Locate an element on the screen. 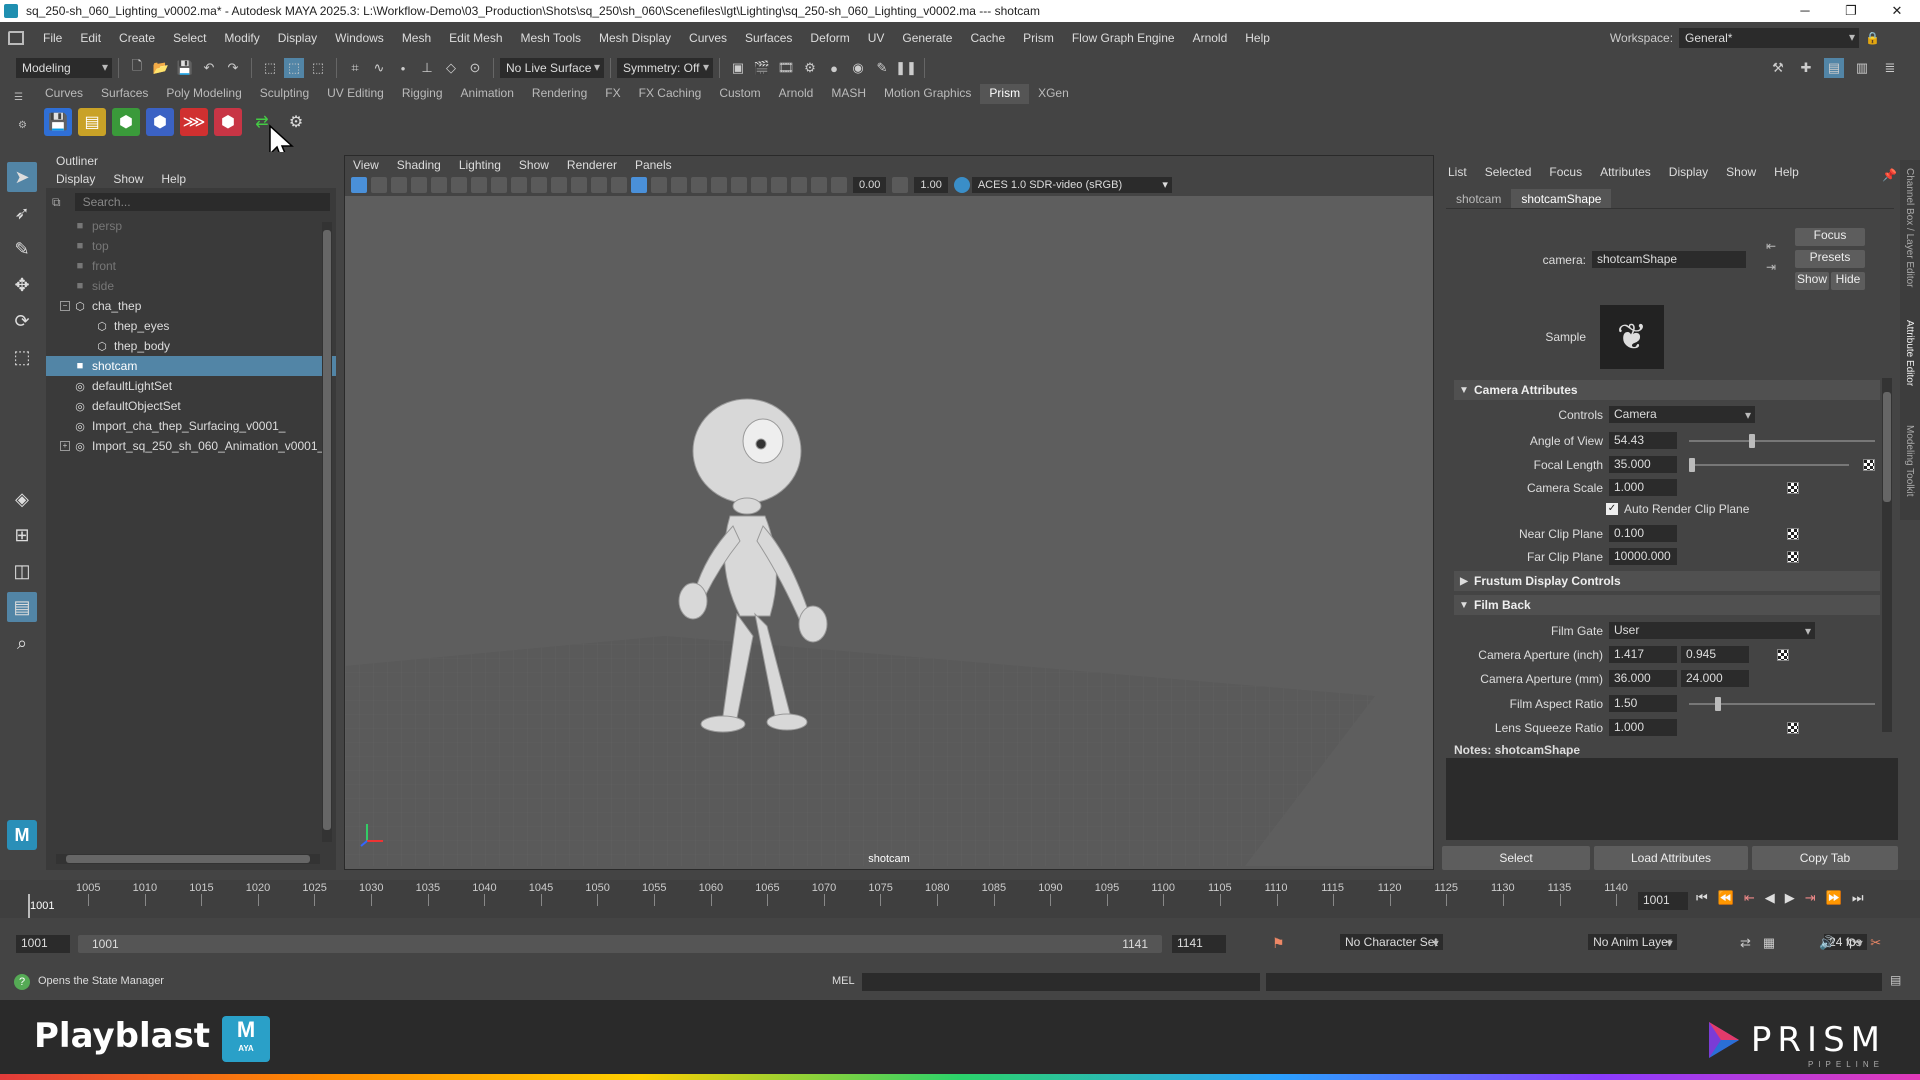  shelf-tab-arnold: Arnold is located at coordinates (796, 94).